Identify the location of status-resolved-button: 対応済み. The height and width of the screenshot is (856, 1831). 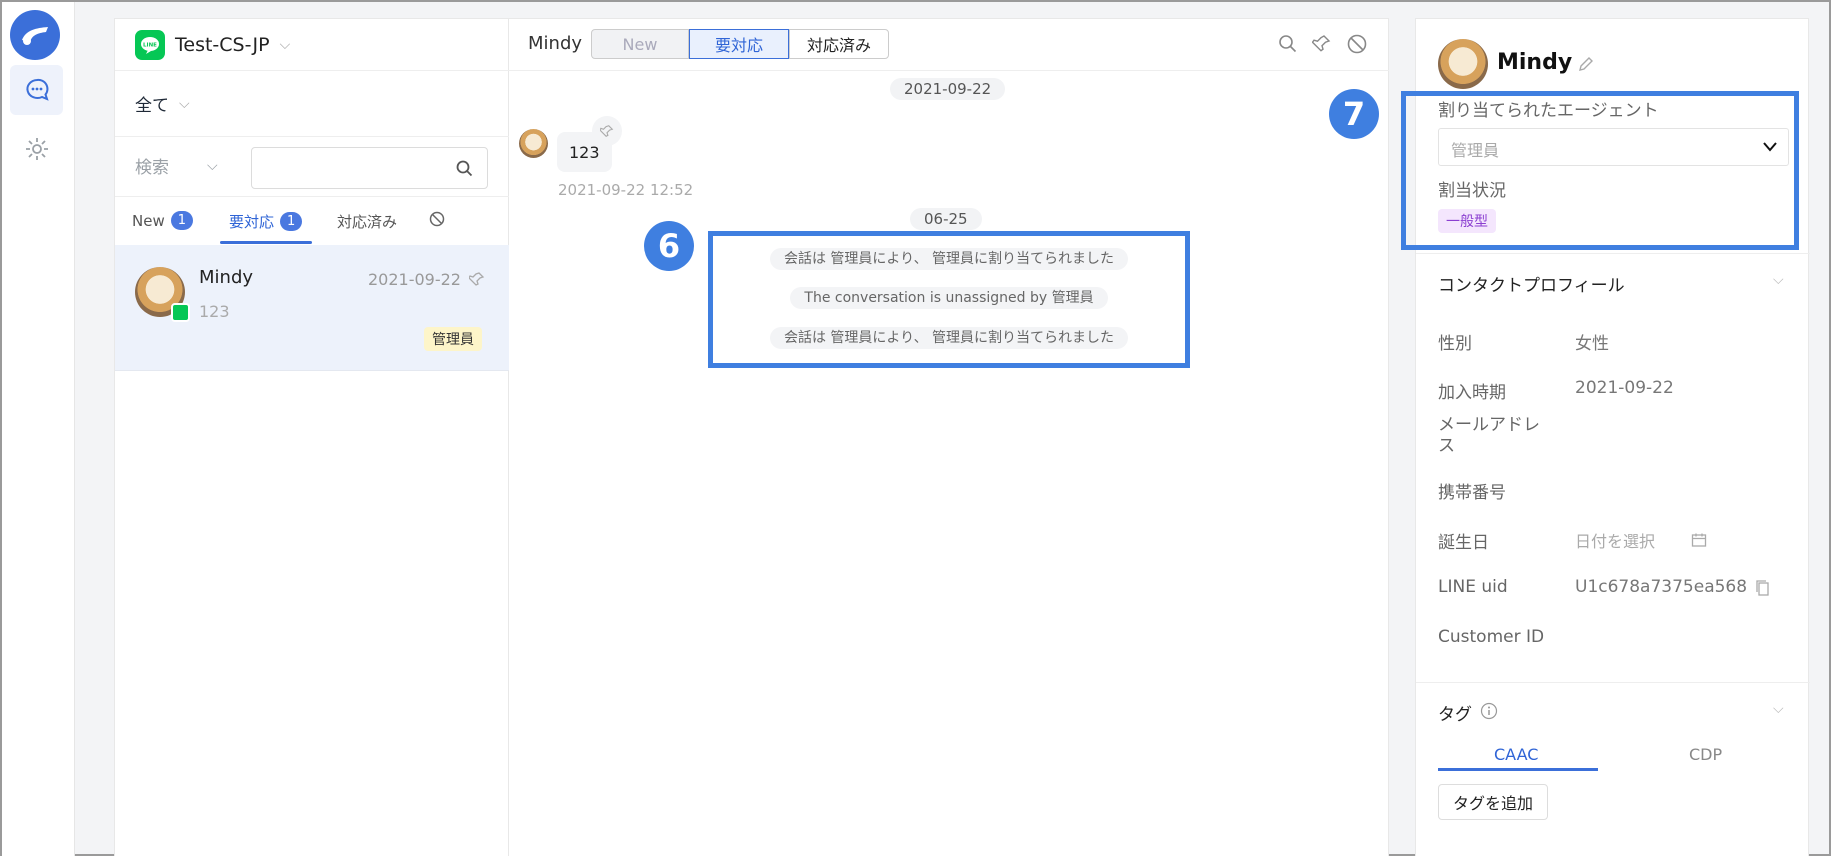
(839, 44).